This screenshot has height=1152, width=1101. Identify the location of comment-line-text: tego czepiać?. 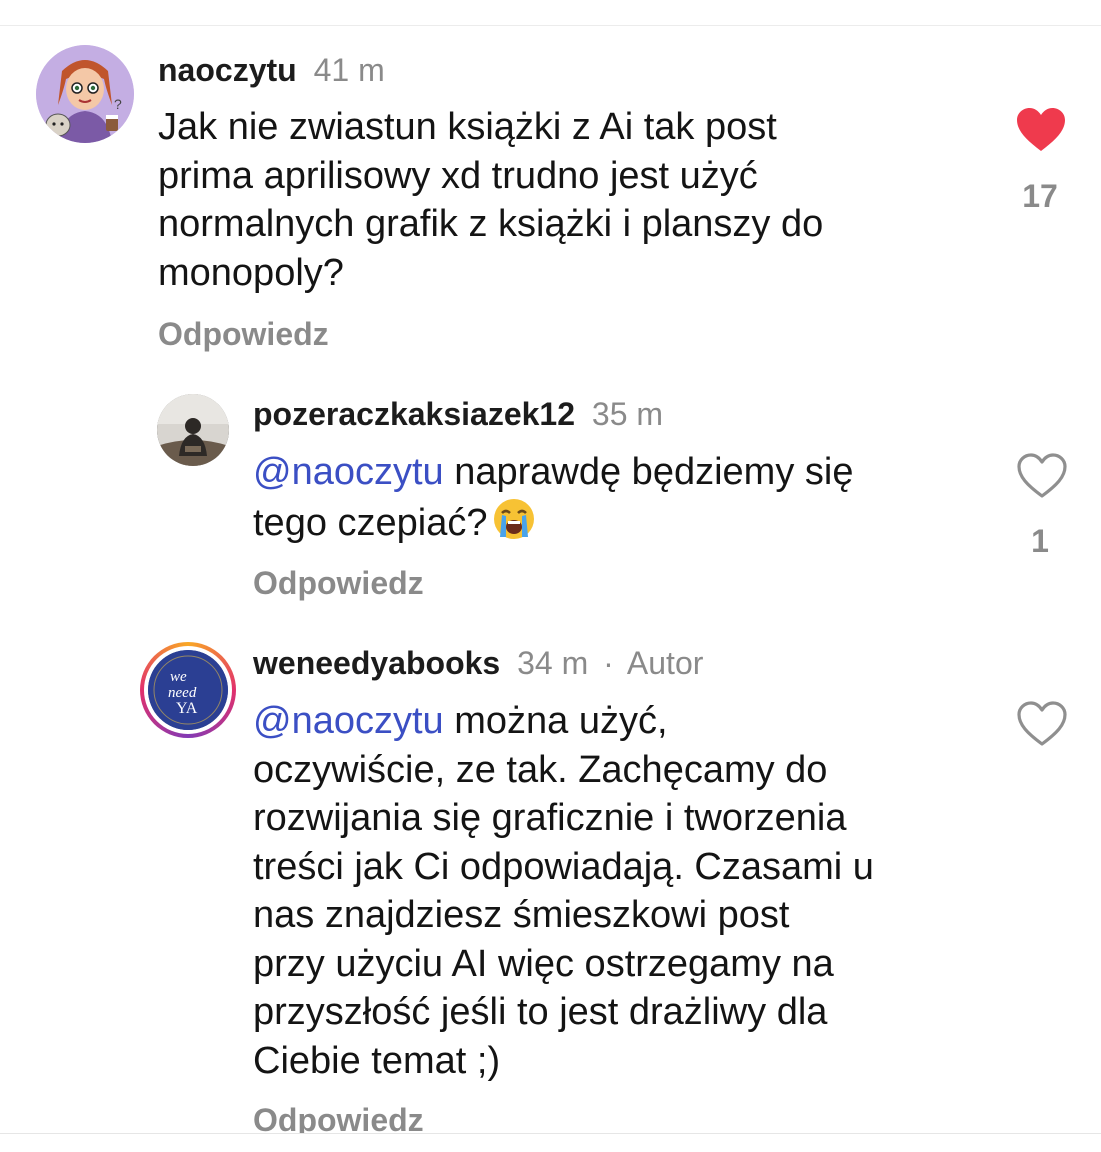
(370, 522).